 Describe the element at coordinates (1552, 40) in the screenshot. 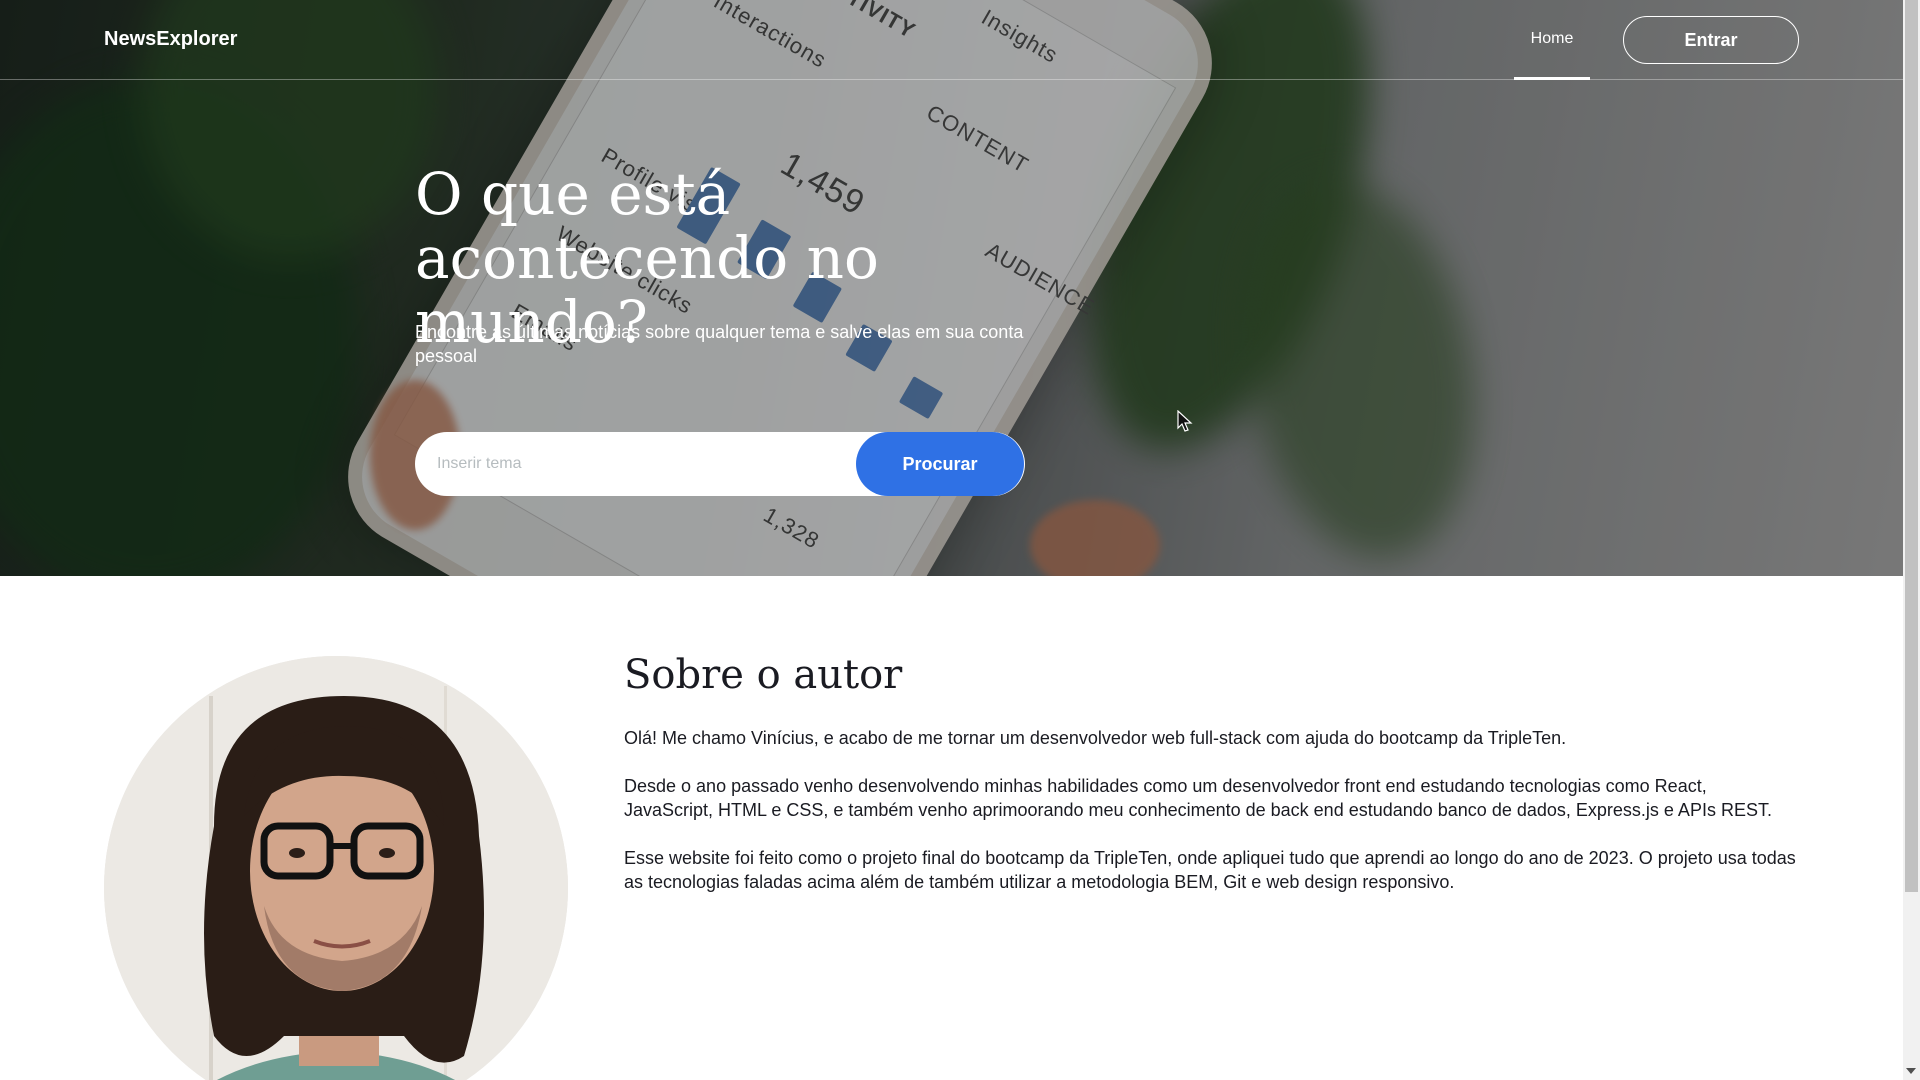

I see `nav-link-home: Home` at that location.